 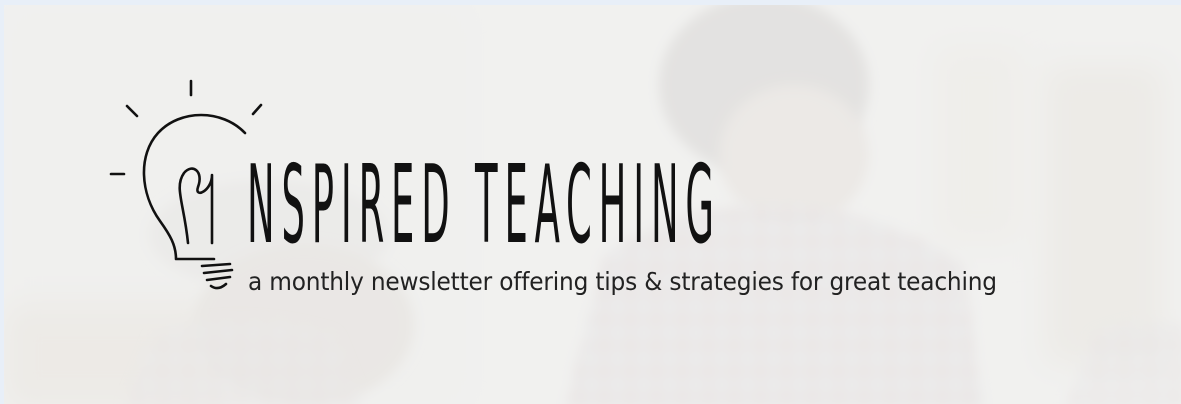 What do you see at coordinates (186, 184) in the screenshot?
I see `lightbulb-icon` at bounding box center [186, 184].